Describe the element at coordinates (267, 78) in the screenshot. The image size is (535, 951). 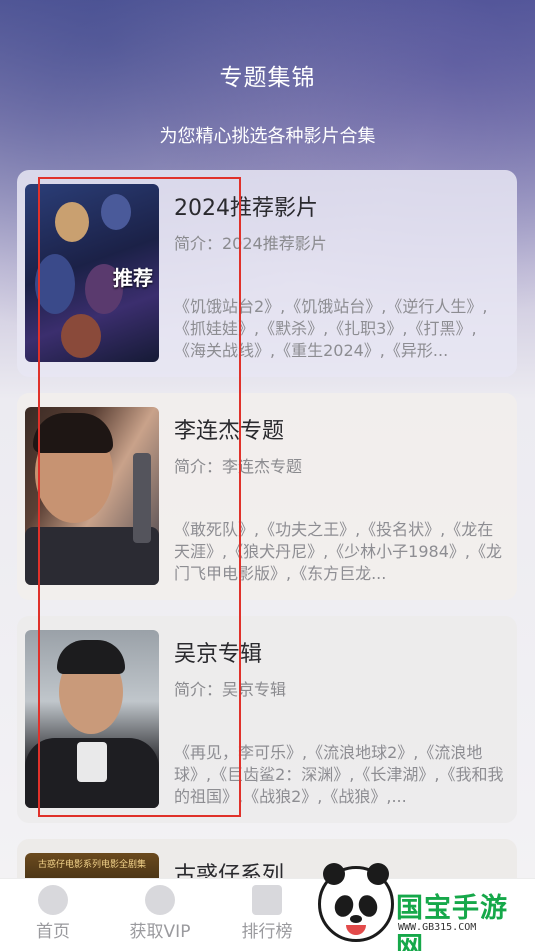
I see `page-title: 专题集锦` at that location.